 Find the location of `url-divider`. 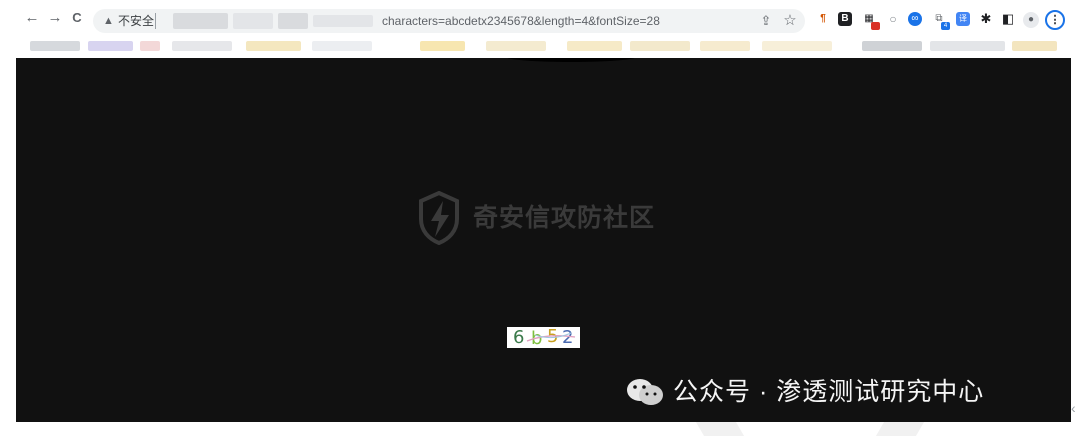

url-divider is located at coordinates (155, 21).